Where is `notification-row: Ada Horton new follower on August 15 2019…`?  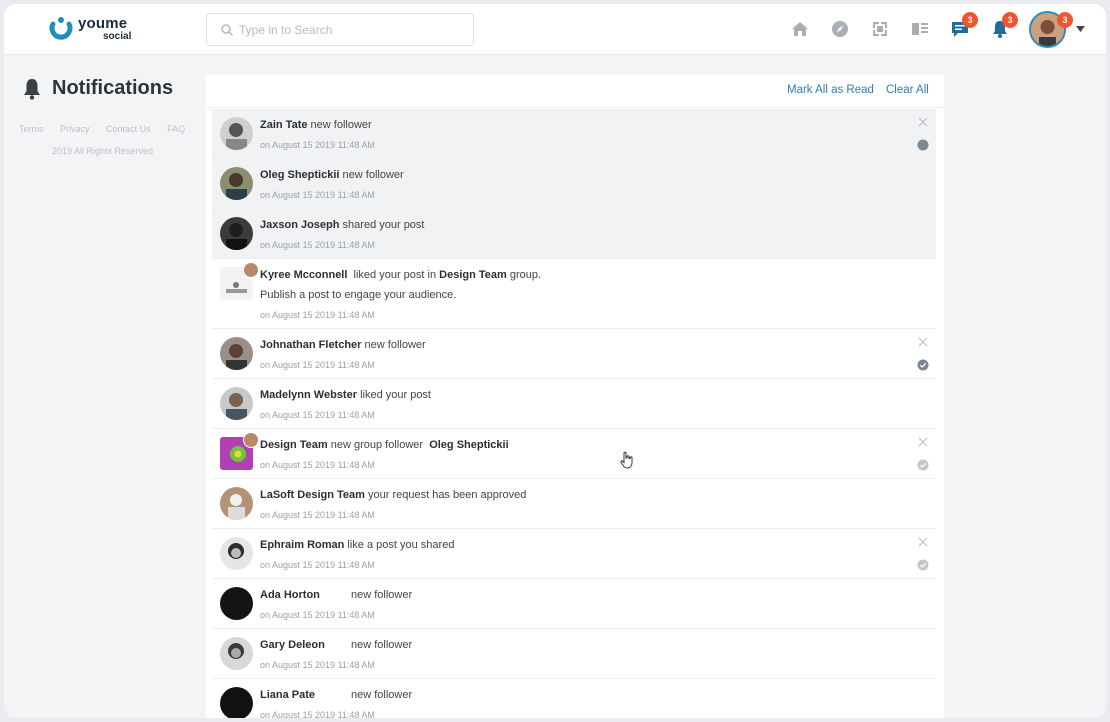 notification-row: Ada Horton new follower on August 15 2019… is located at coordinates (574, 604).